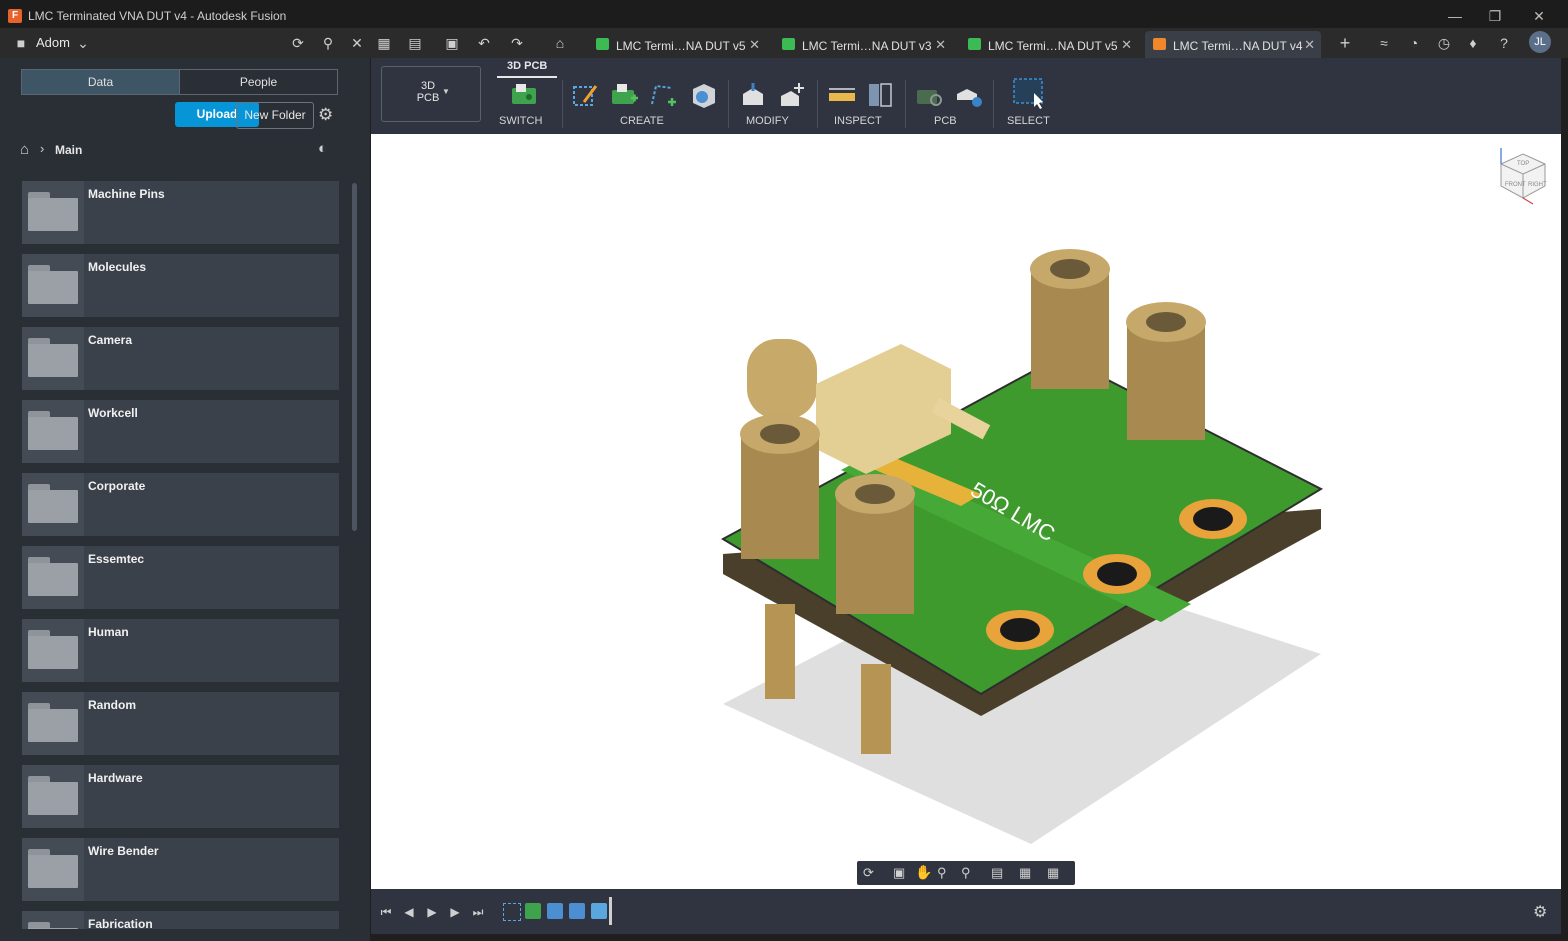 This screenshot has height=941, width=1568. What do you see at coordinates (863, 44) in the screenshot?
I see `document-tab: LMC Termi…NA DUT v3 ✕` at bounding box center [863, 44].